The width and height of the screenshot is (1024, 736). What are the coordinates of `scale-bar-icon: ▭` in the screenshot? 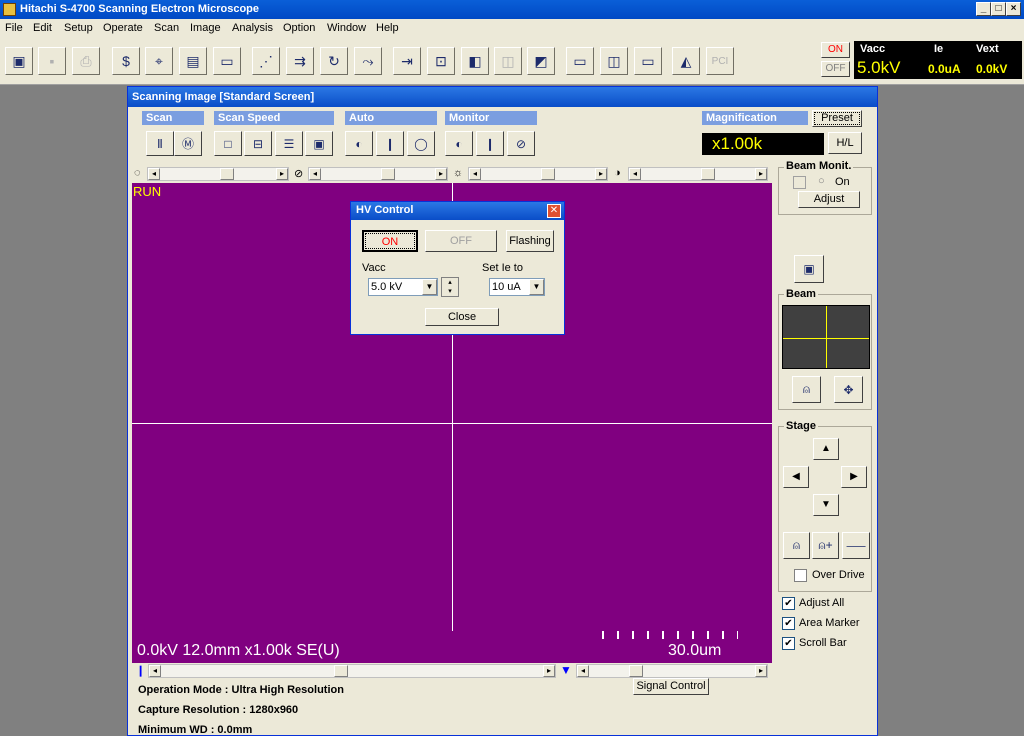 It's located at (227, 61).